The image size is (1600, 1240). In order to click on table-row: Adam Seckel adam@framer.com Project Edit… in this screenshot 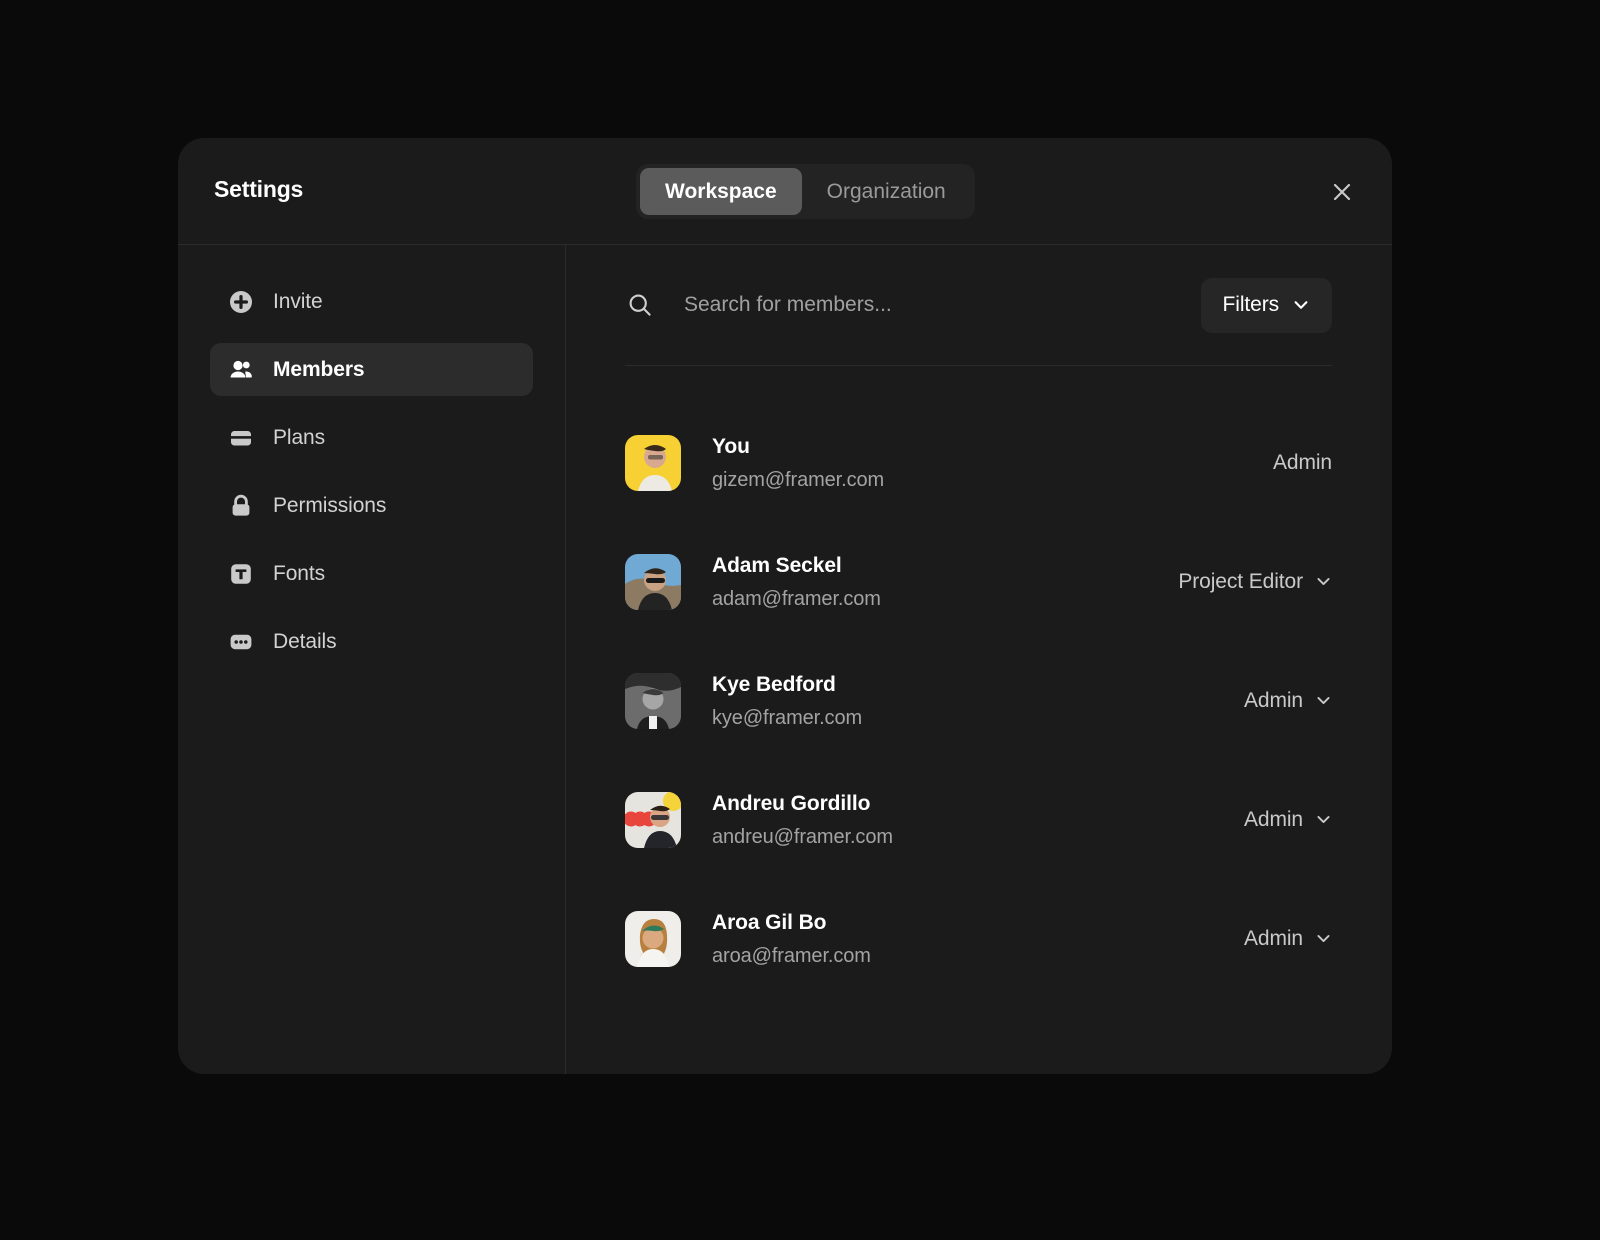, I will do `click(978, 581)`.